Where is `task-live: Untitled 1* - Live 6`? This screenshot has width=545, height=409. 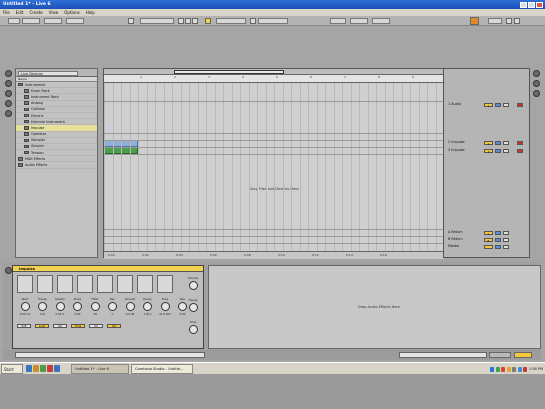
task-live: Untitled 1* - Live 6 is located at coordinates (100, 369).